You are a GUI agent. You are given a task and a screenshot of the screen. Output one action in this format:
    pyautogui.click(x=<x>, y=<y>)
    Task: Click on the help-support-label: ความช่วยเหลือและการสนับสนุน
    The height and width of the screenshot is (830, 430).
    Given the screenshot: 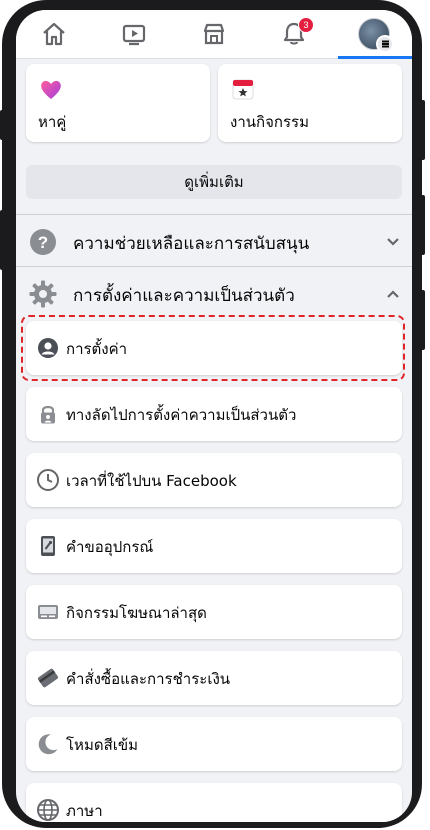 What is the action you would take?
    pyautogui.click(x=191, y=244)
    